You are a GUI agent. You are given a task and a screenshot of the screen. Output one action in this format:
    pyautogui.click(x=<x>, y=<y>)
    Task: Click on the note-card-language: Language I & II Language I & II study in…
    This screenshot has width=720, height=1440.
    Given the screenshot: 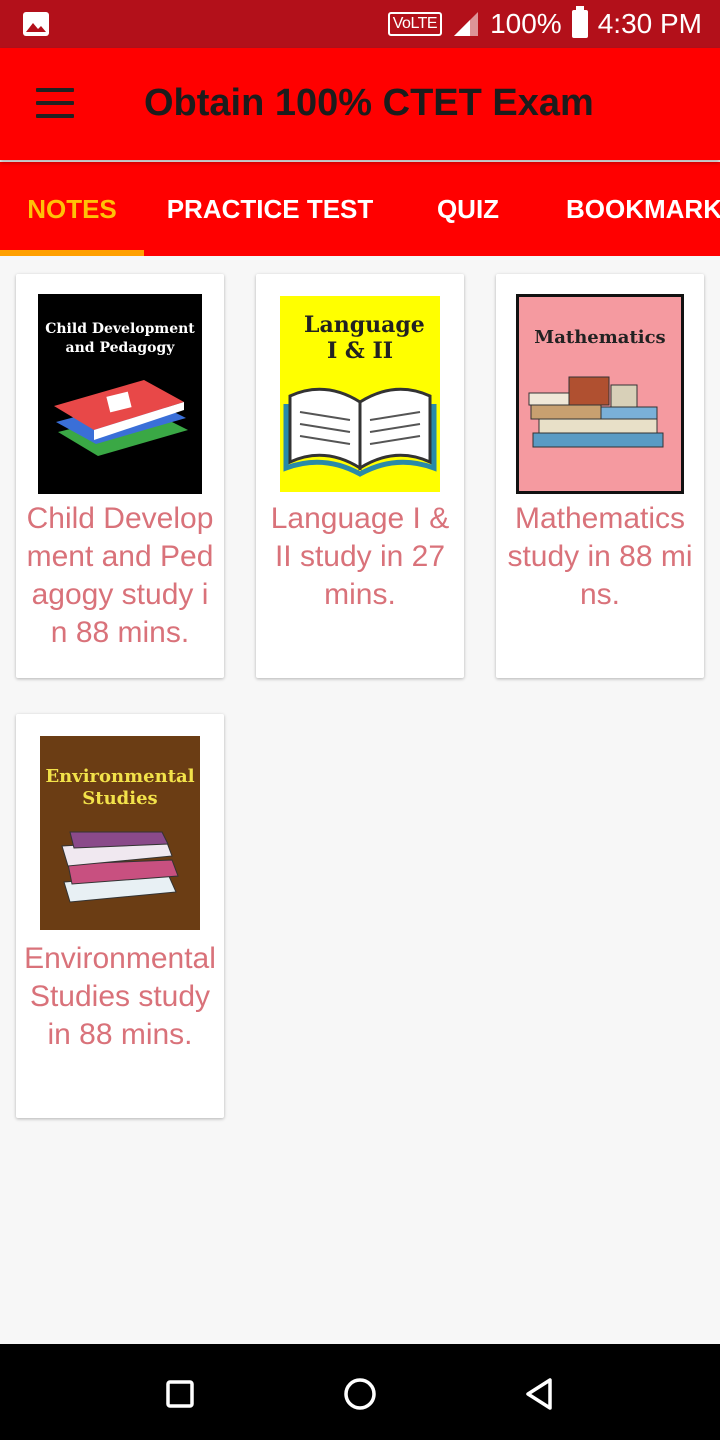 What is the action you would take?
    pyautogui.click(x=360, y=476)
    